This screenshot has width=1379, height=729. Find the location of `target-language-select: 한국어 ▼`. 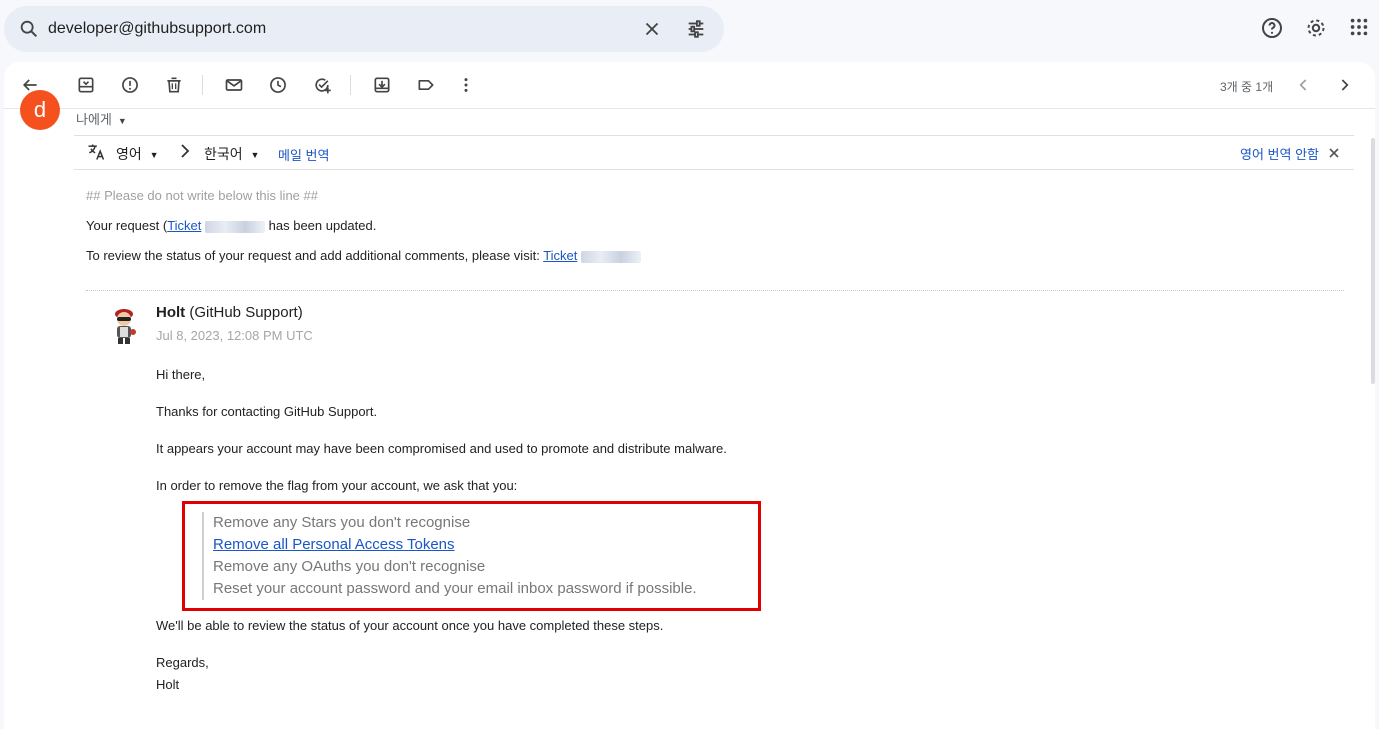

target-language-select: 한국어 ▼ is located at coordinates (231, 154).